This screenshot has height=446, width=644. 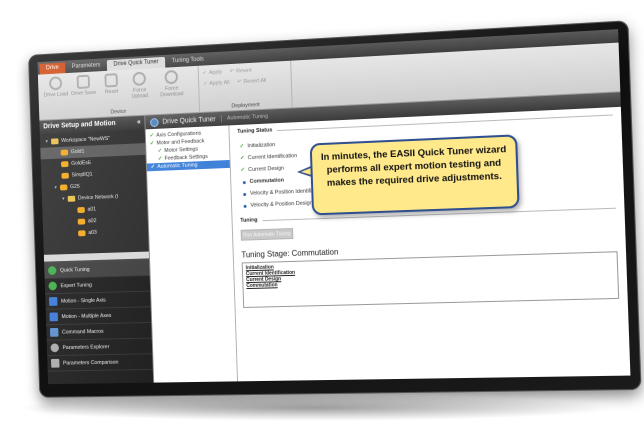 What do you see at coordinates (55, 348) in the screenshot?
I see `parameters-explorer-icon` at bounding box center [55, 348].